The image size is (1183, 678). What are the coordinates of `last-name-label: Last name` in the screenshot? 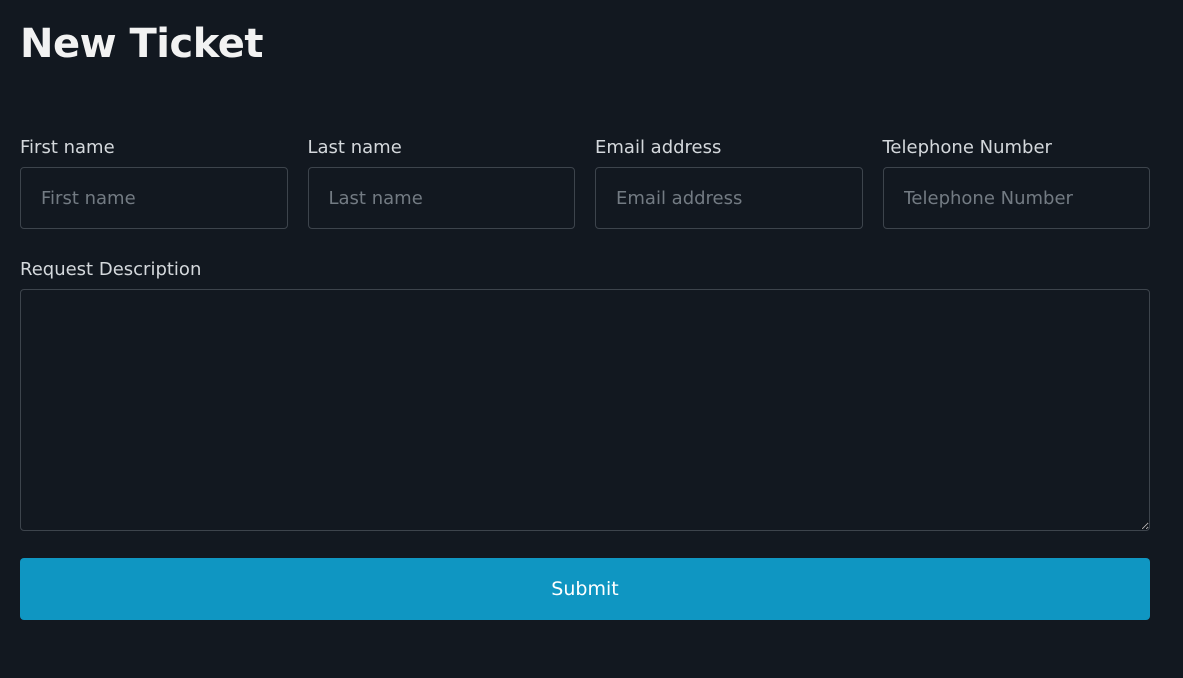 It's located at (354, 147).